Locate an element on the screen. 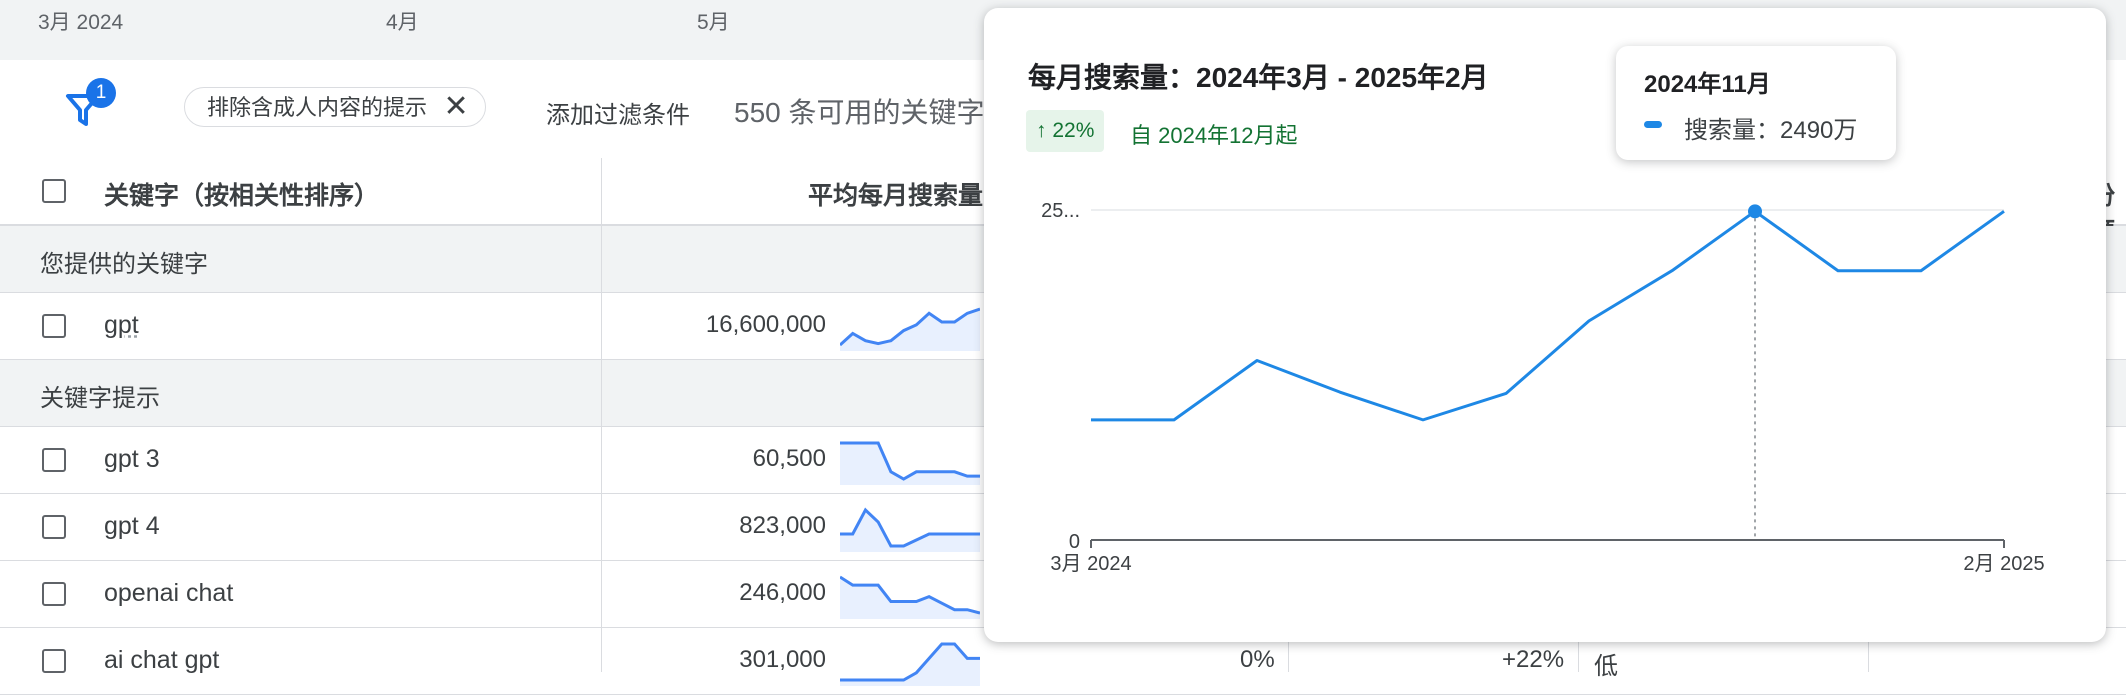 This screenshot has height=695, width=2126. volume-cell: 16,600,000 is located at coordinates (765, 324).